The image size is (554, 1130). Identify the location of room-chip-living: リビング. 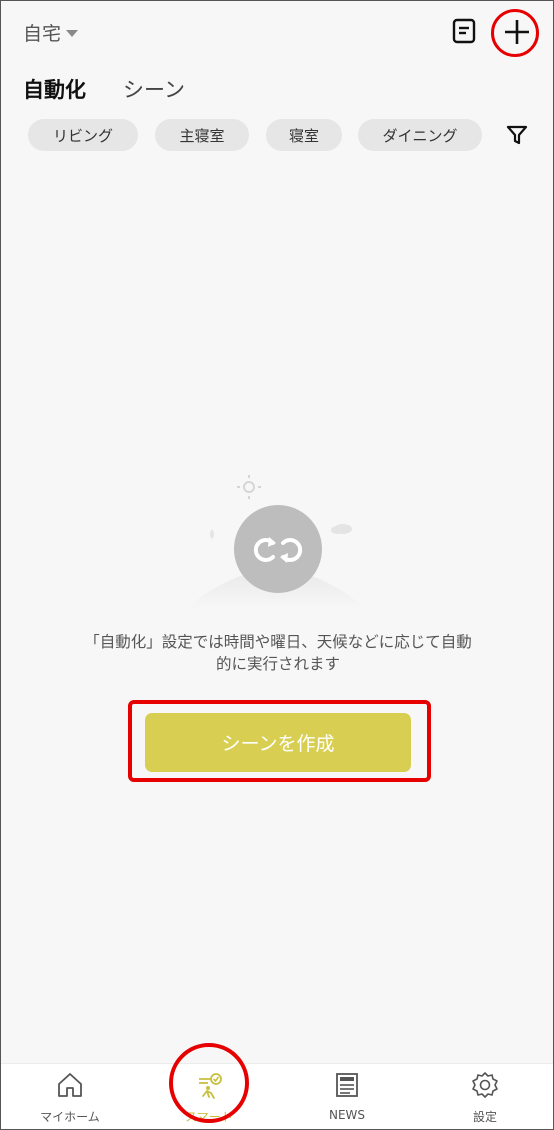
(83, 135).